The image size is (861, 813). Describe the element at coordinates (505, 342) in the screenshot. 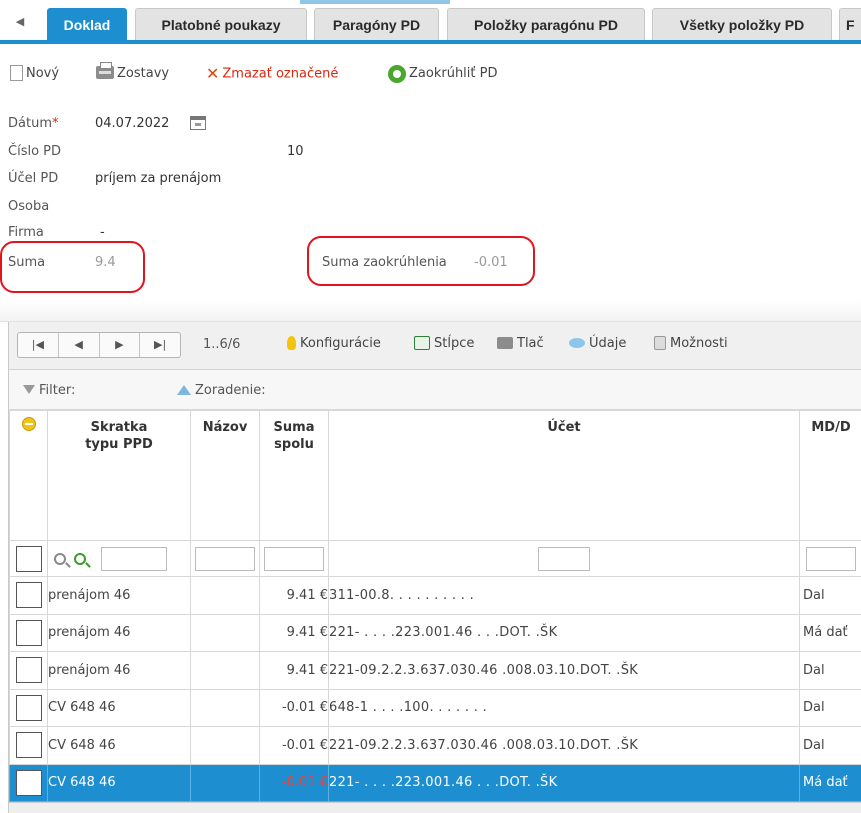

I see `printer-icon` at that location.